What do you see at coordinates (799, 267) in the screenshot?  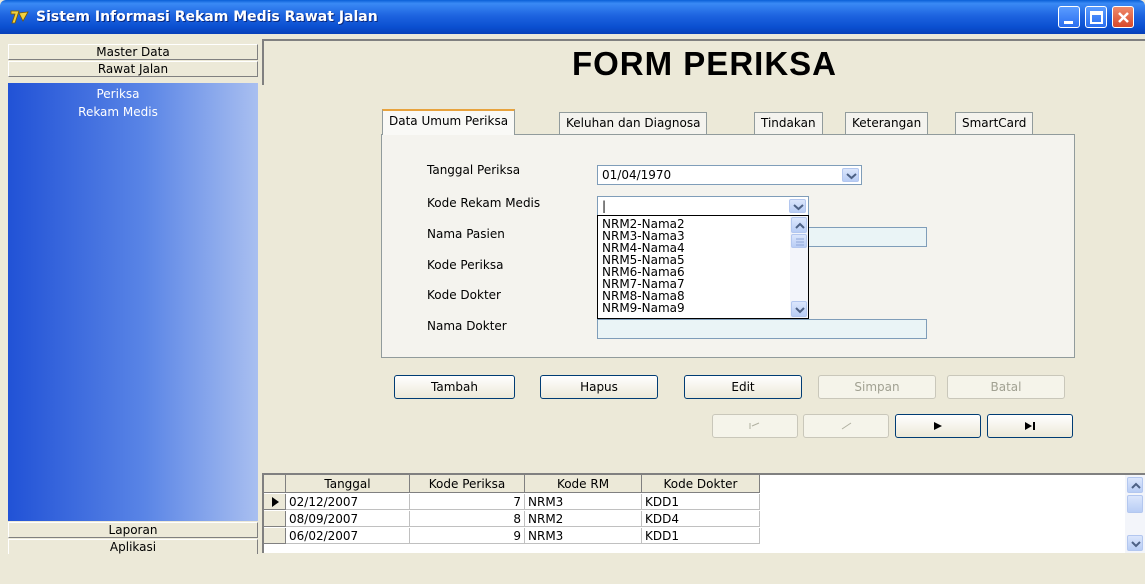 I see `dropdown-scrollbar` at bounding box center [799, 267].